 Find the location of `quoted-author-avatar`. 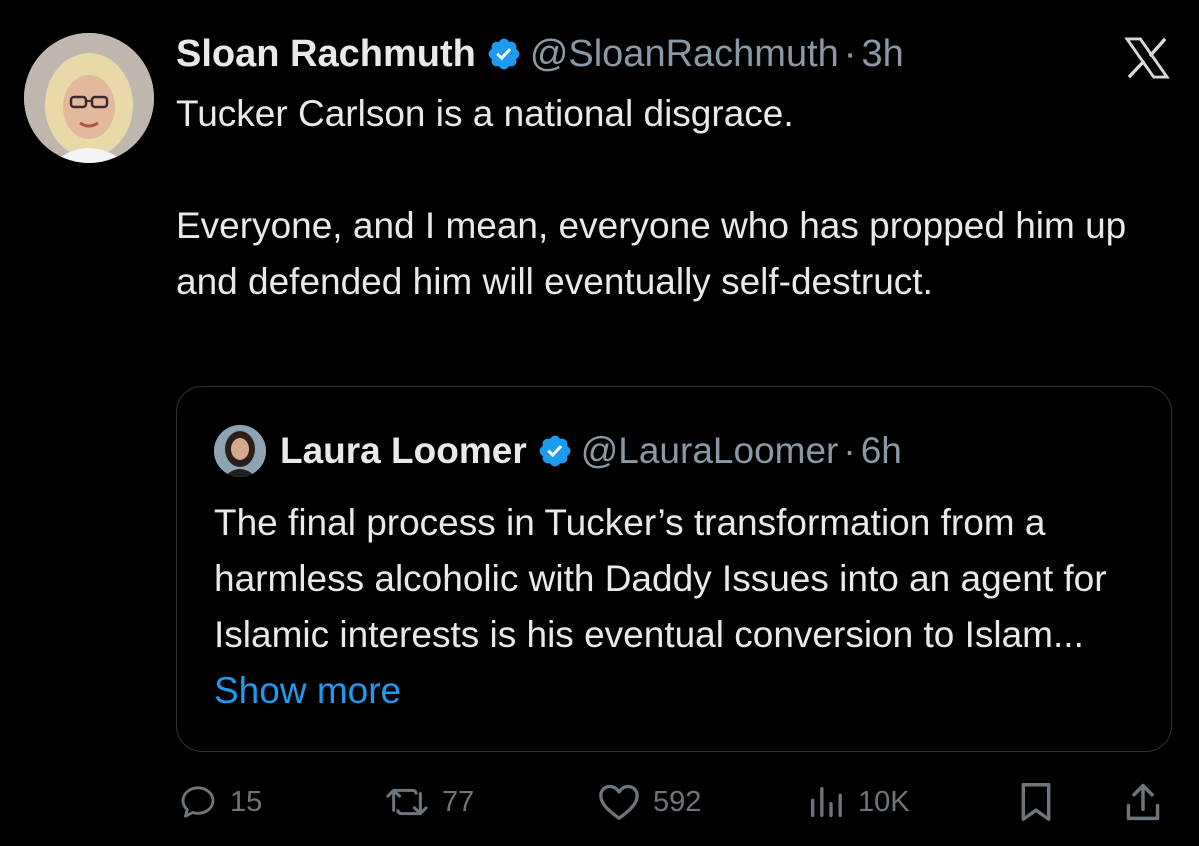

quoted-author-avatar is located at coordinates (240, 451).